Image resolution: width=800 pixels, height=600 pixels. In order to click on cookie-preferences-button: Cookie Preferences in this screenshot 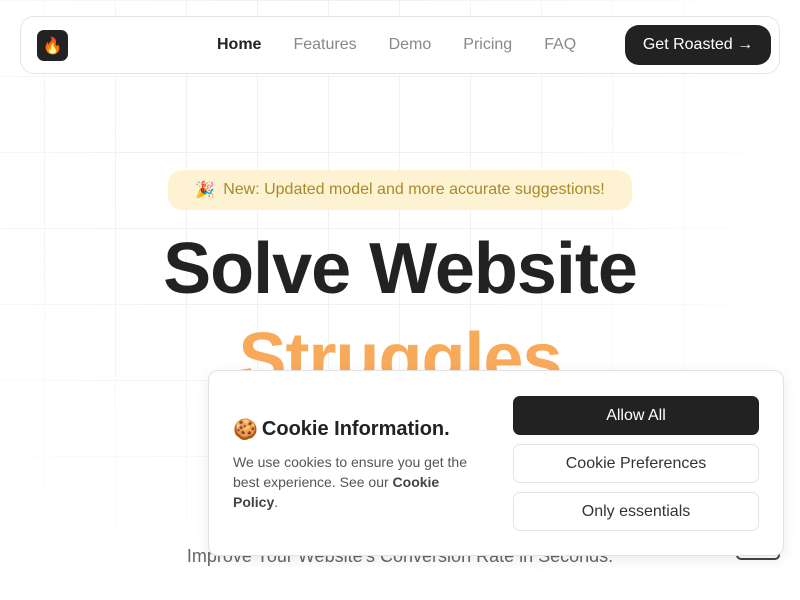, I will do `click(636, 463)`.